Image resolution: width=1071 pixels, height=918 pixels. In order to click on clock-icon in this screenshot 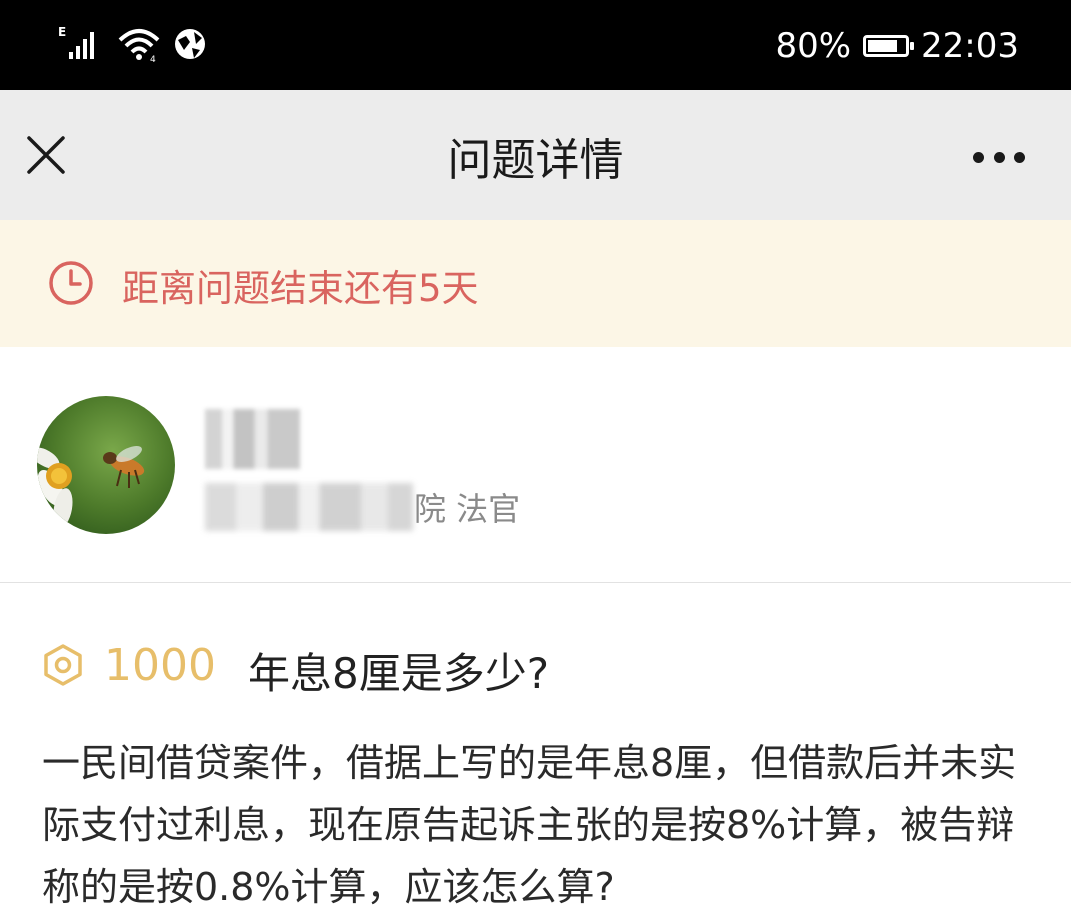, I will do `click(71, 283)`.